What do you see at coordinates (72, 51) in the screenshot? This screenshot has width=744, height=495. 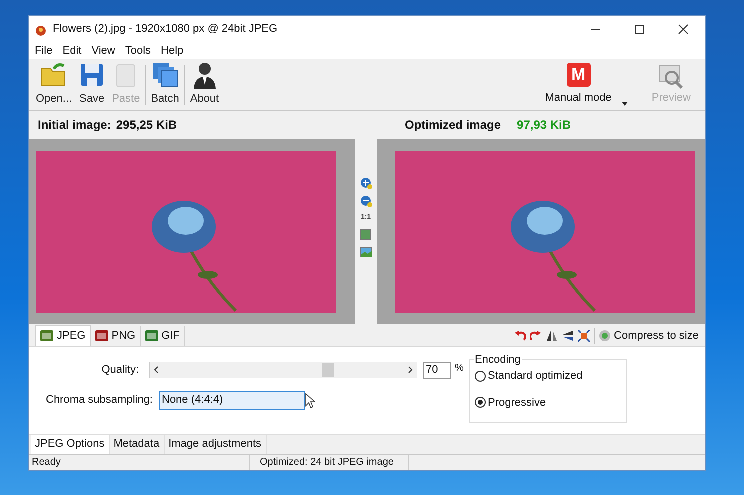 I see `menu-item: Edit` at bounding box center [72, 51].